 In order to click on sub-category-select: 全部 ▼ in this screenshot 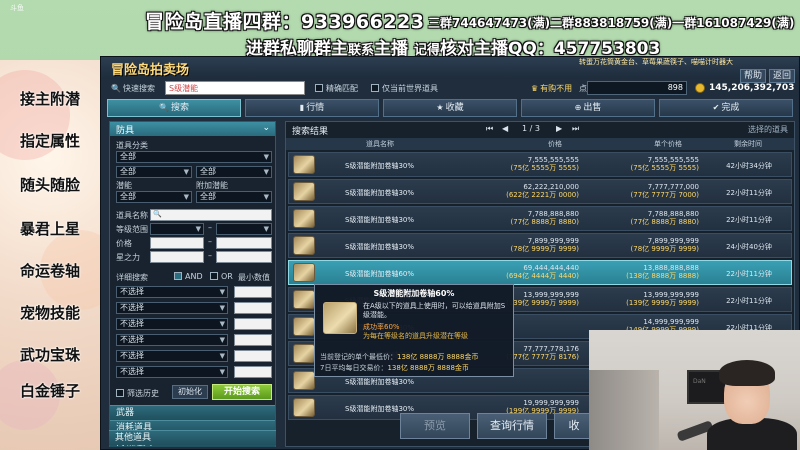, I will do `click(154, 172)`.